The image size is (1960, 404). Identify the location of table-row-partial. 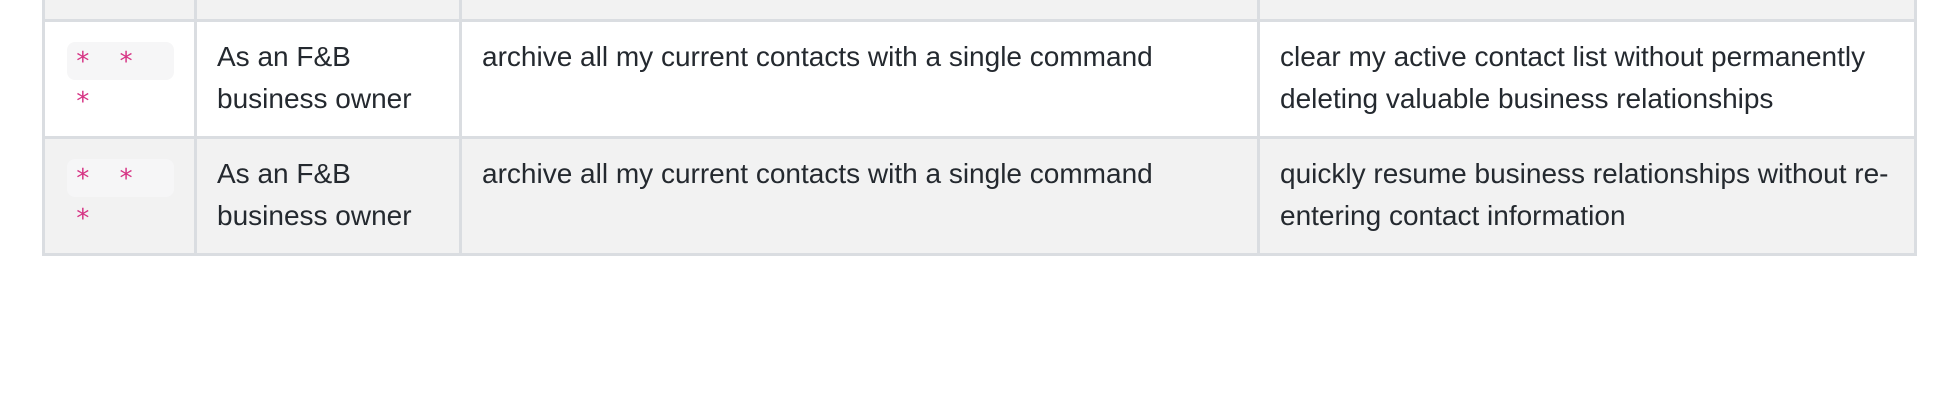
(979, 11).